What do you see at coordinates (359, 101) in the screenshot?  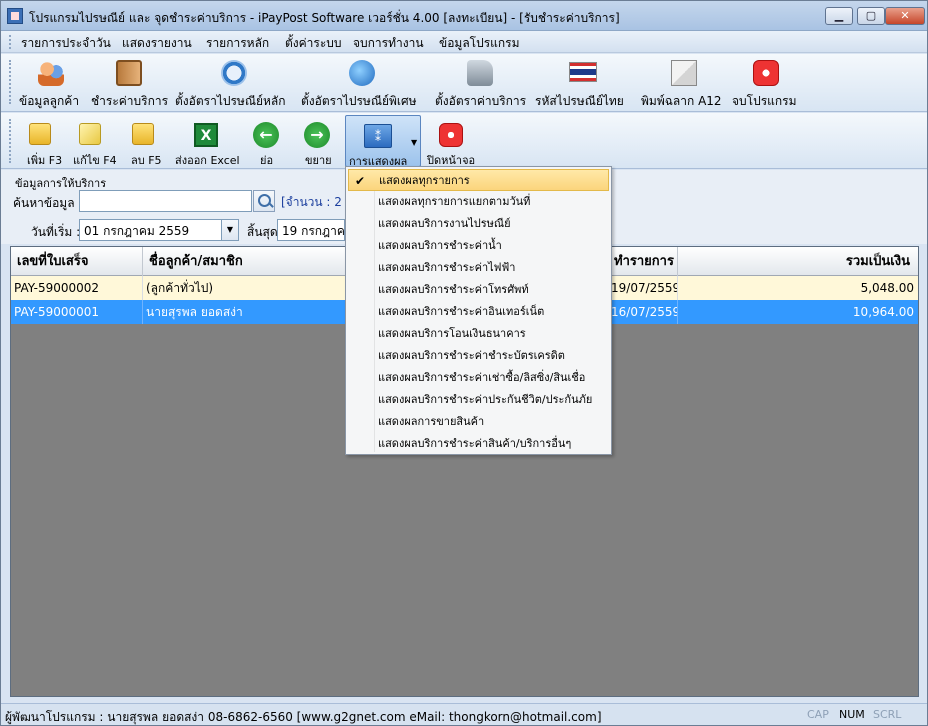 I see `special-postal-rate-label: ตั้งอัตราไปรษณีย์พิเศษ` at bounding box center [359, 101].